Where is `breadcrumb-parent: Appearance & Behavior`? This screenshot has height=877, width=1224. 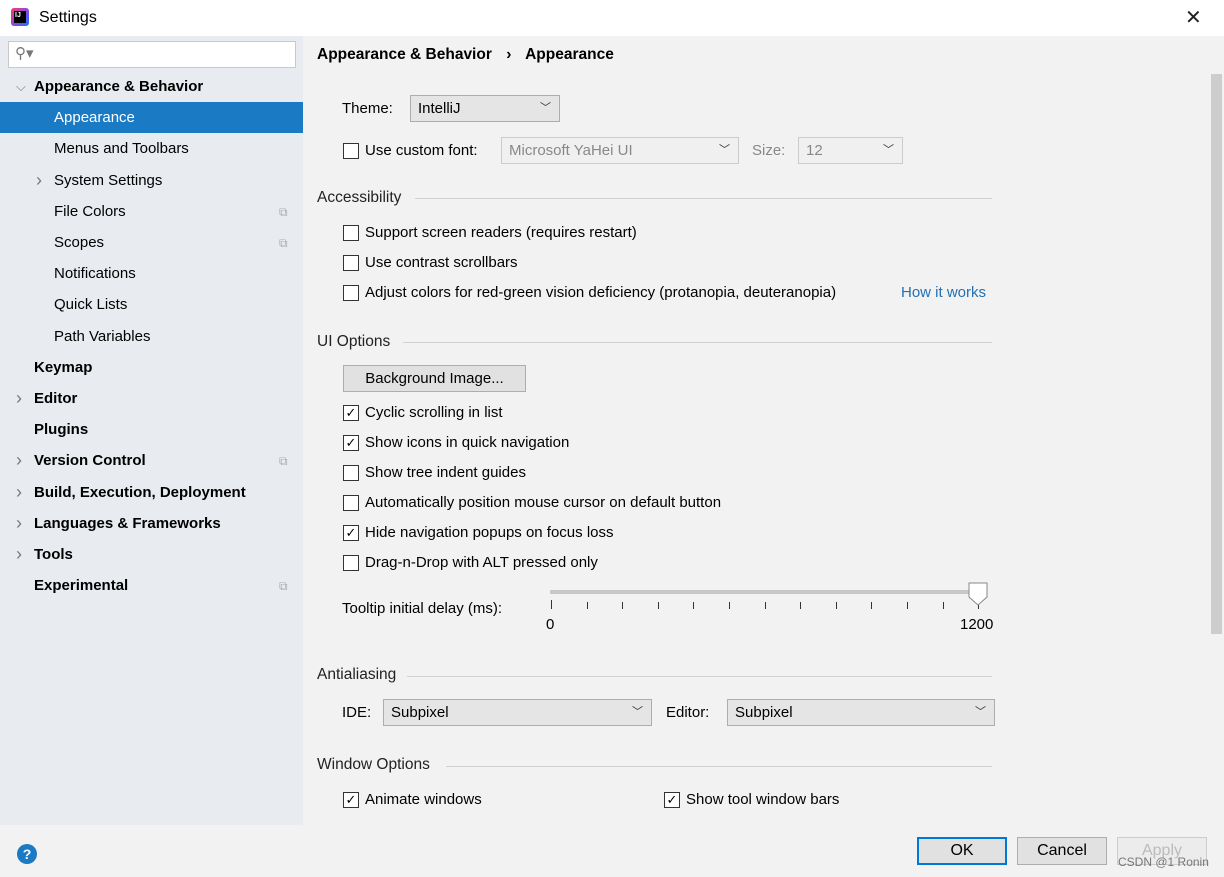 breadcrumb-parent: Appearance & Behavior is located at coordinates (404, 54).